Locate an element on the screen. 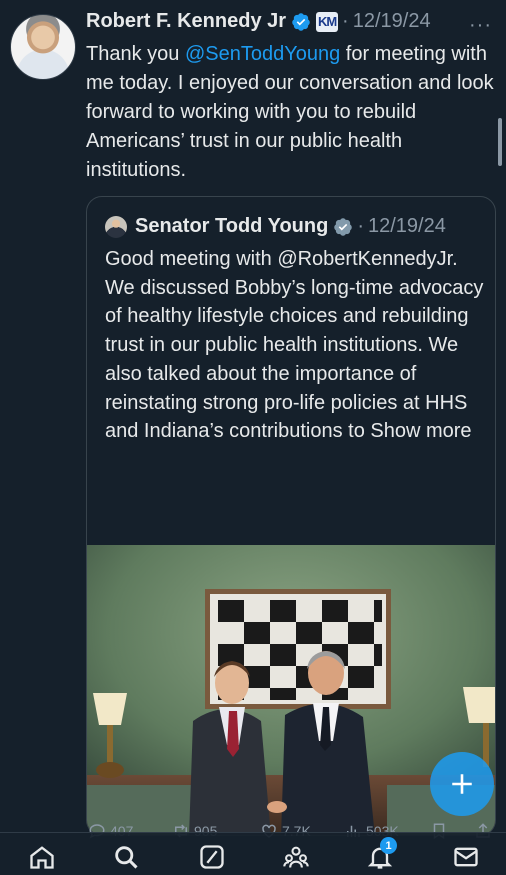 Image resolution: width=506 pixels, height=875 pixels. search-icon is located at coordinates (126, 857).